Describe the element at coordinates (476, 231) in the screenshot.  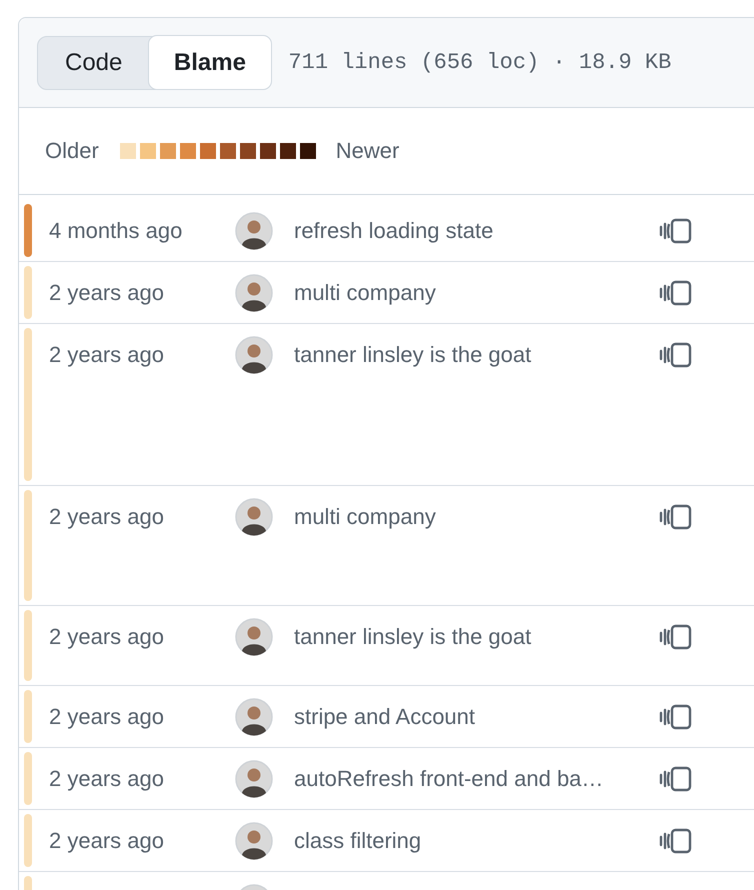
I see `commit-message: refresh loading state` at that location.